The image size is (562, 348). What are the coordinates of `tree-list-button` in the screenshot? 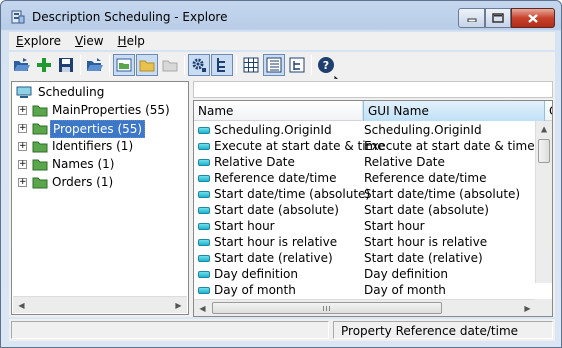 It's located at (297, 65).